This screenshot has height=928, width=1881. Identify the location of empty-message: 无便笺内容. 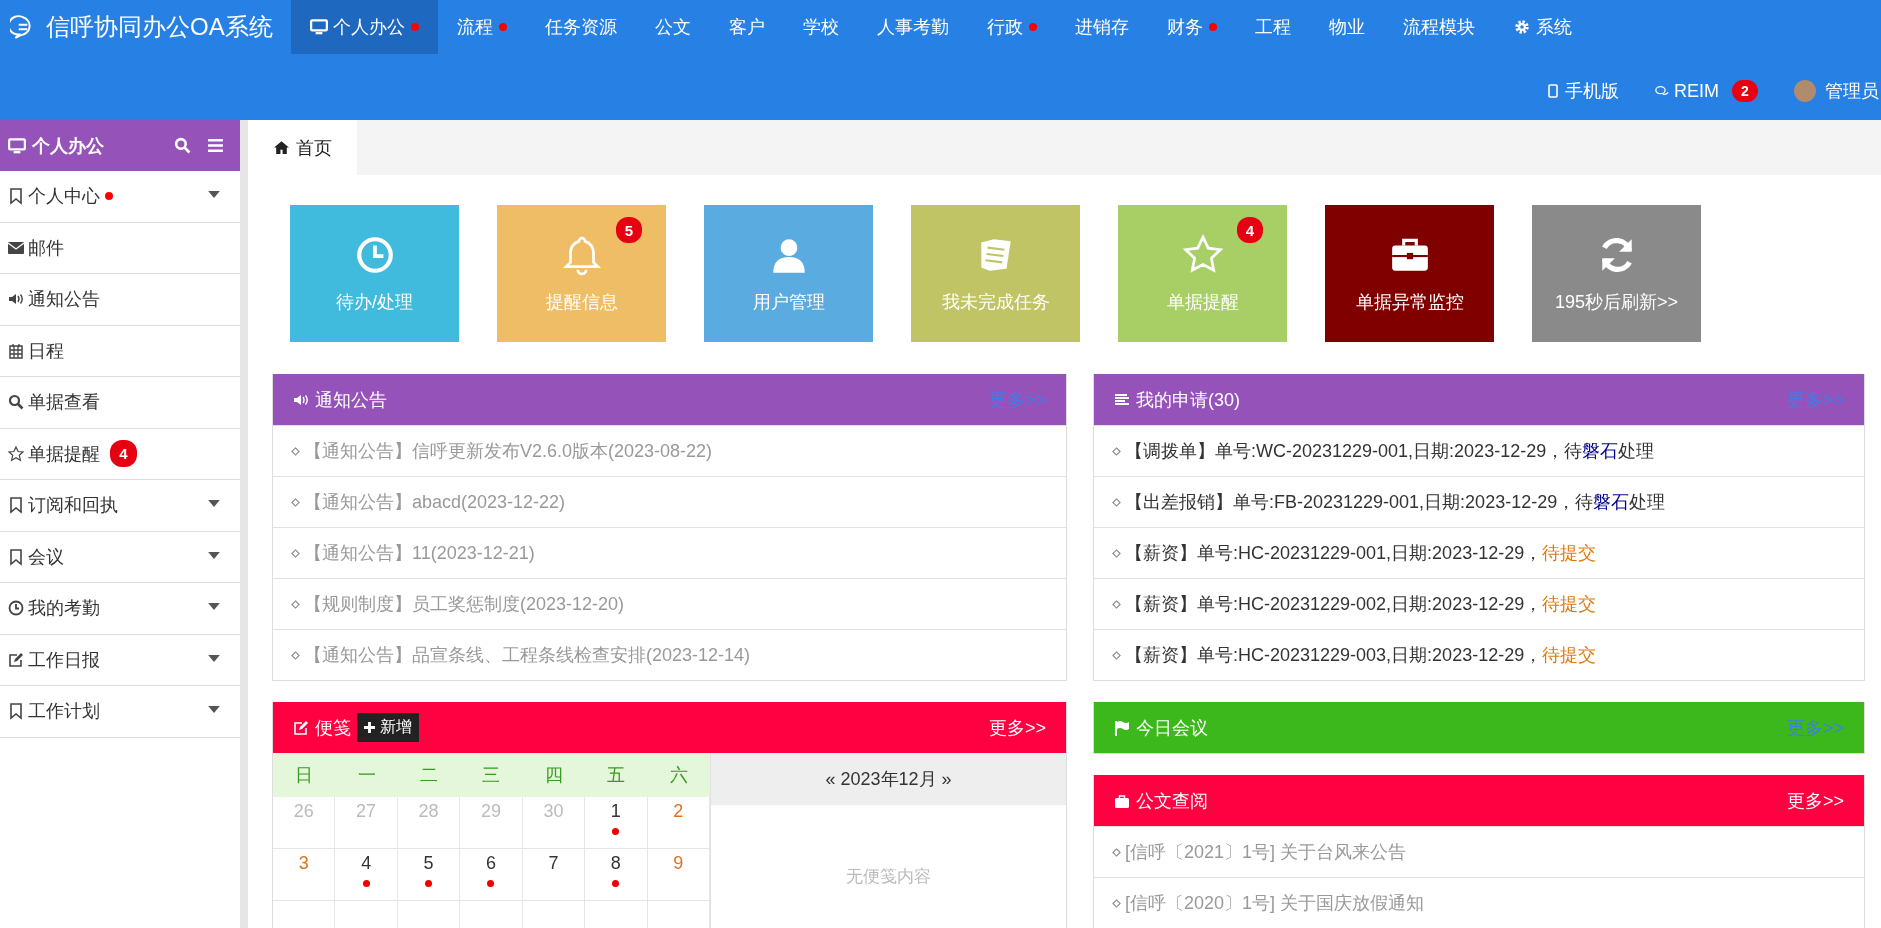
(888, 877).